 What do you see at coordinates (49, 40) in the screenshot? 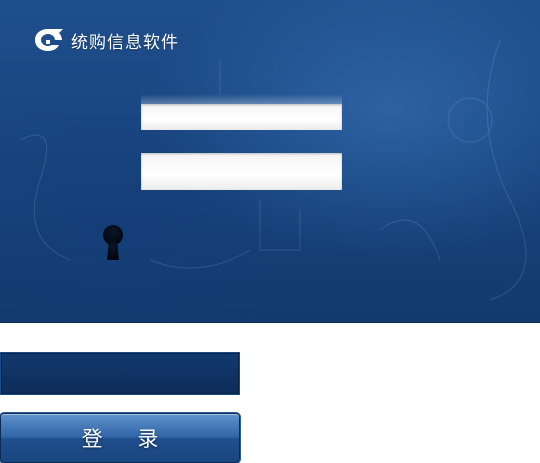
I see `brand-logo-icon` at bounding box center [49, 40].